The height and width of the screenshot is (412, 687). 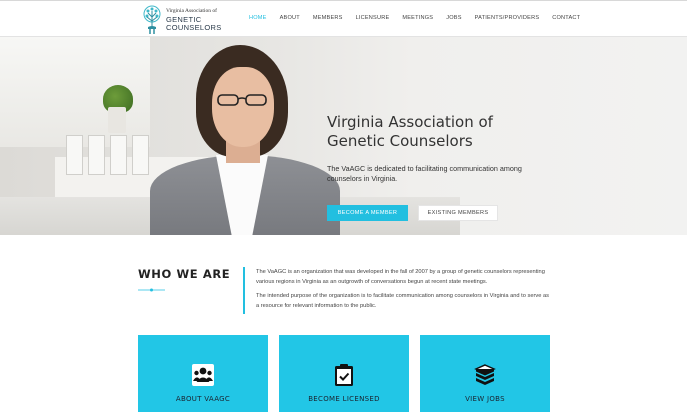 I want to click on nav-item-licensure: LICENSURE, so click(x=373, y=18).